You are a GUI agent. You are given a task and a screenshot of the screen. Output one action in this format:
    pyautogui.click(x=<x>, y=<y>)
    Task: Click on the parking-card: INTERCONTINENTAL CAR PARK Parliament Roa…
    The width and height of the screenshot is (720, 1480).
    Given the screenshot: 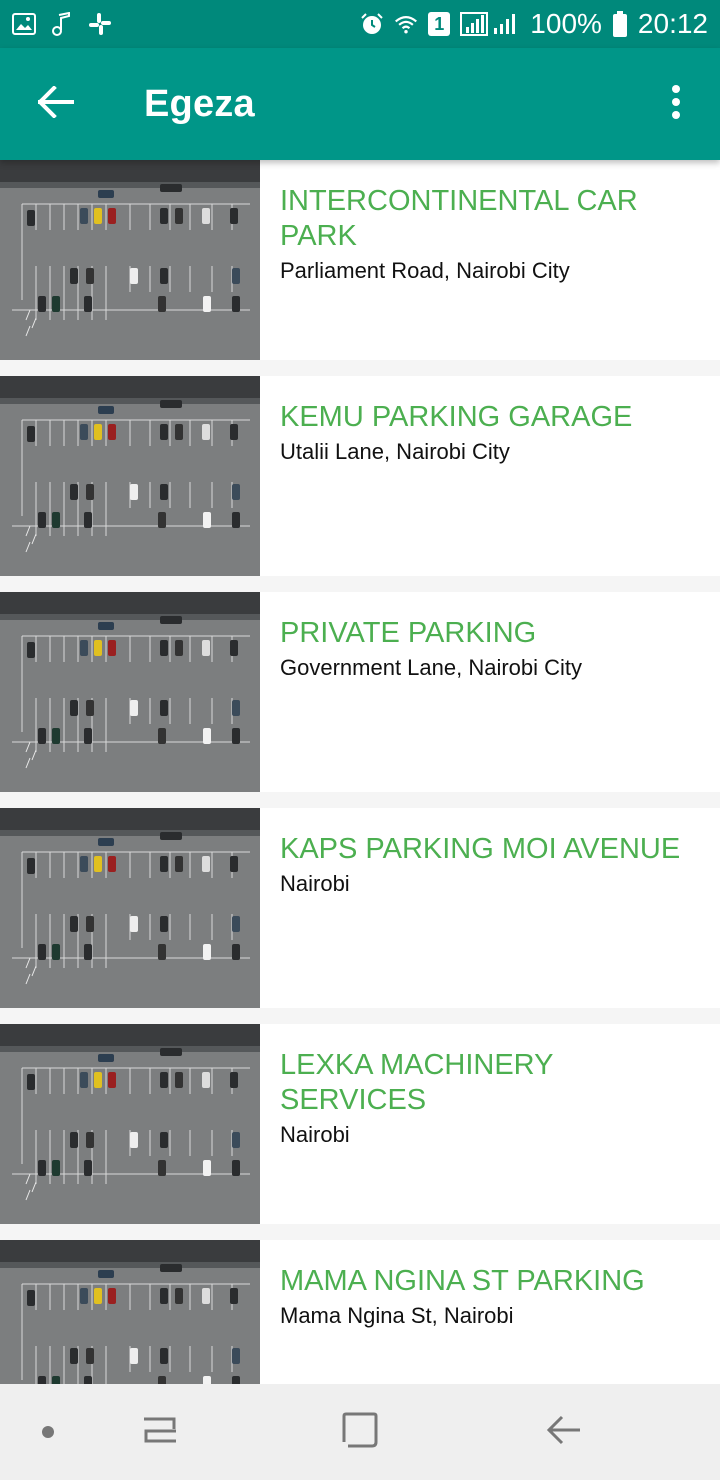 What is the action you would take?
    pyautogui.click(x=360, y=260)
    